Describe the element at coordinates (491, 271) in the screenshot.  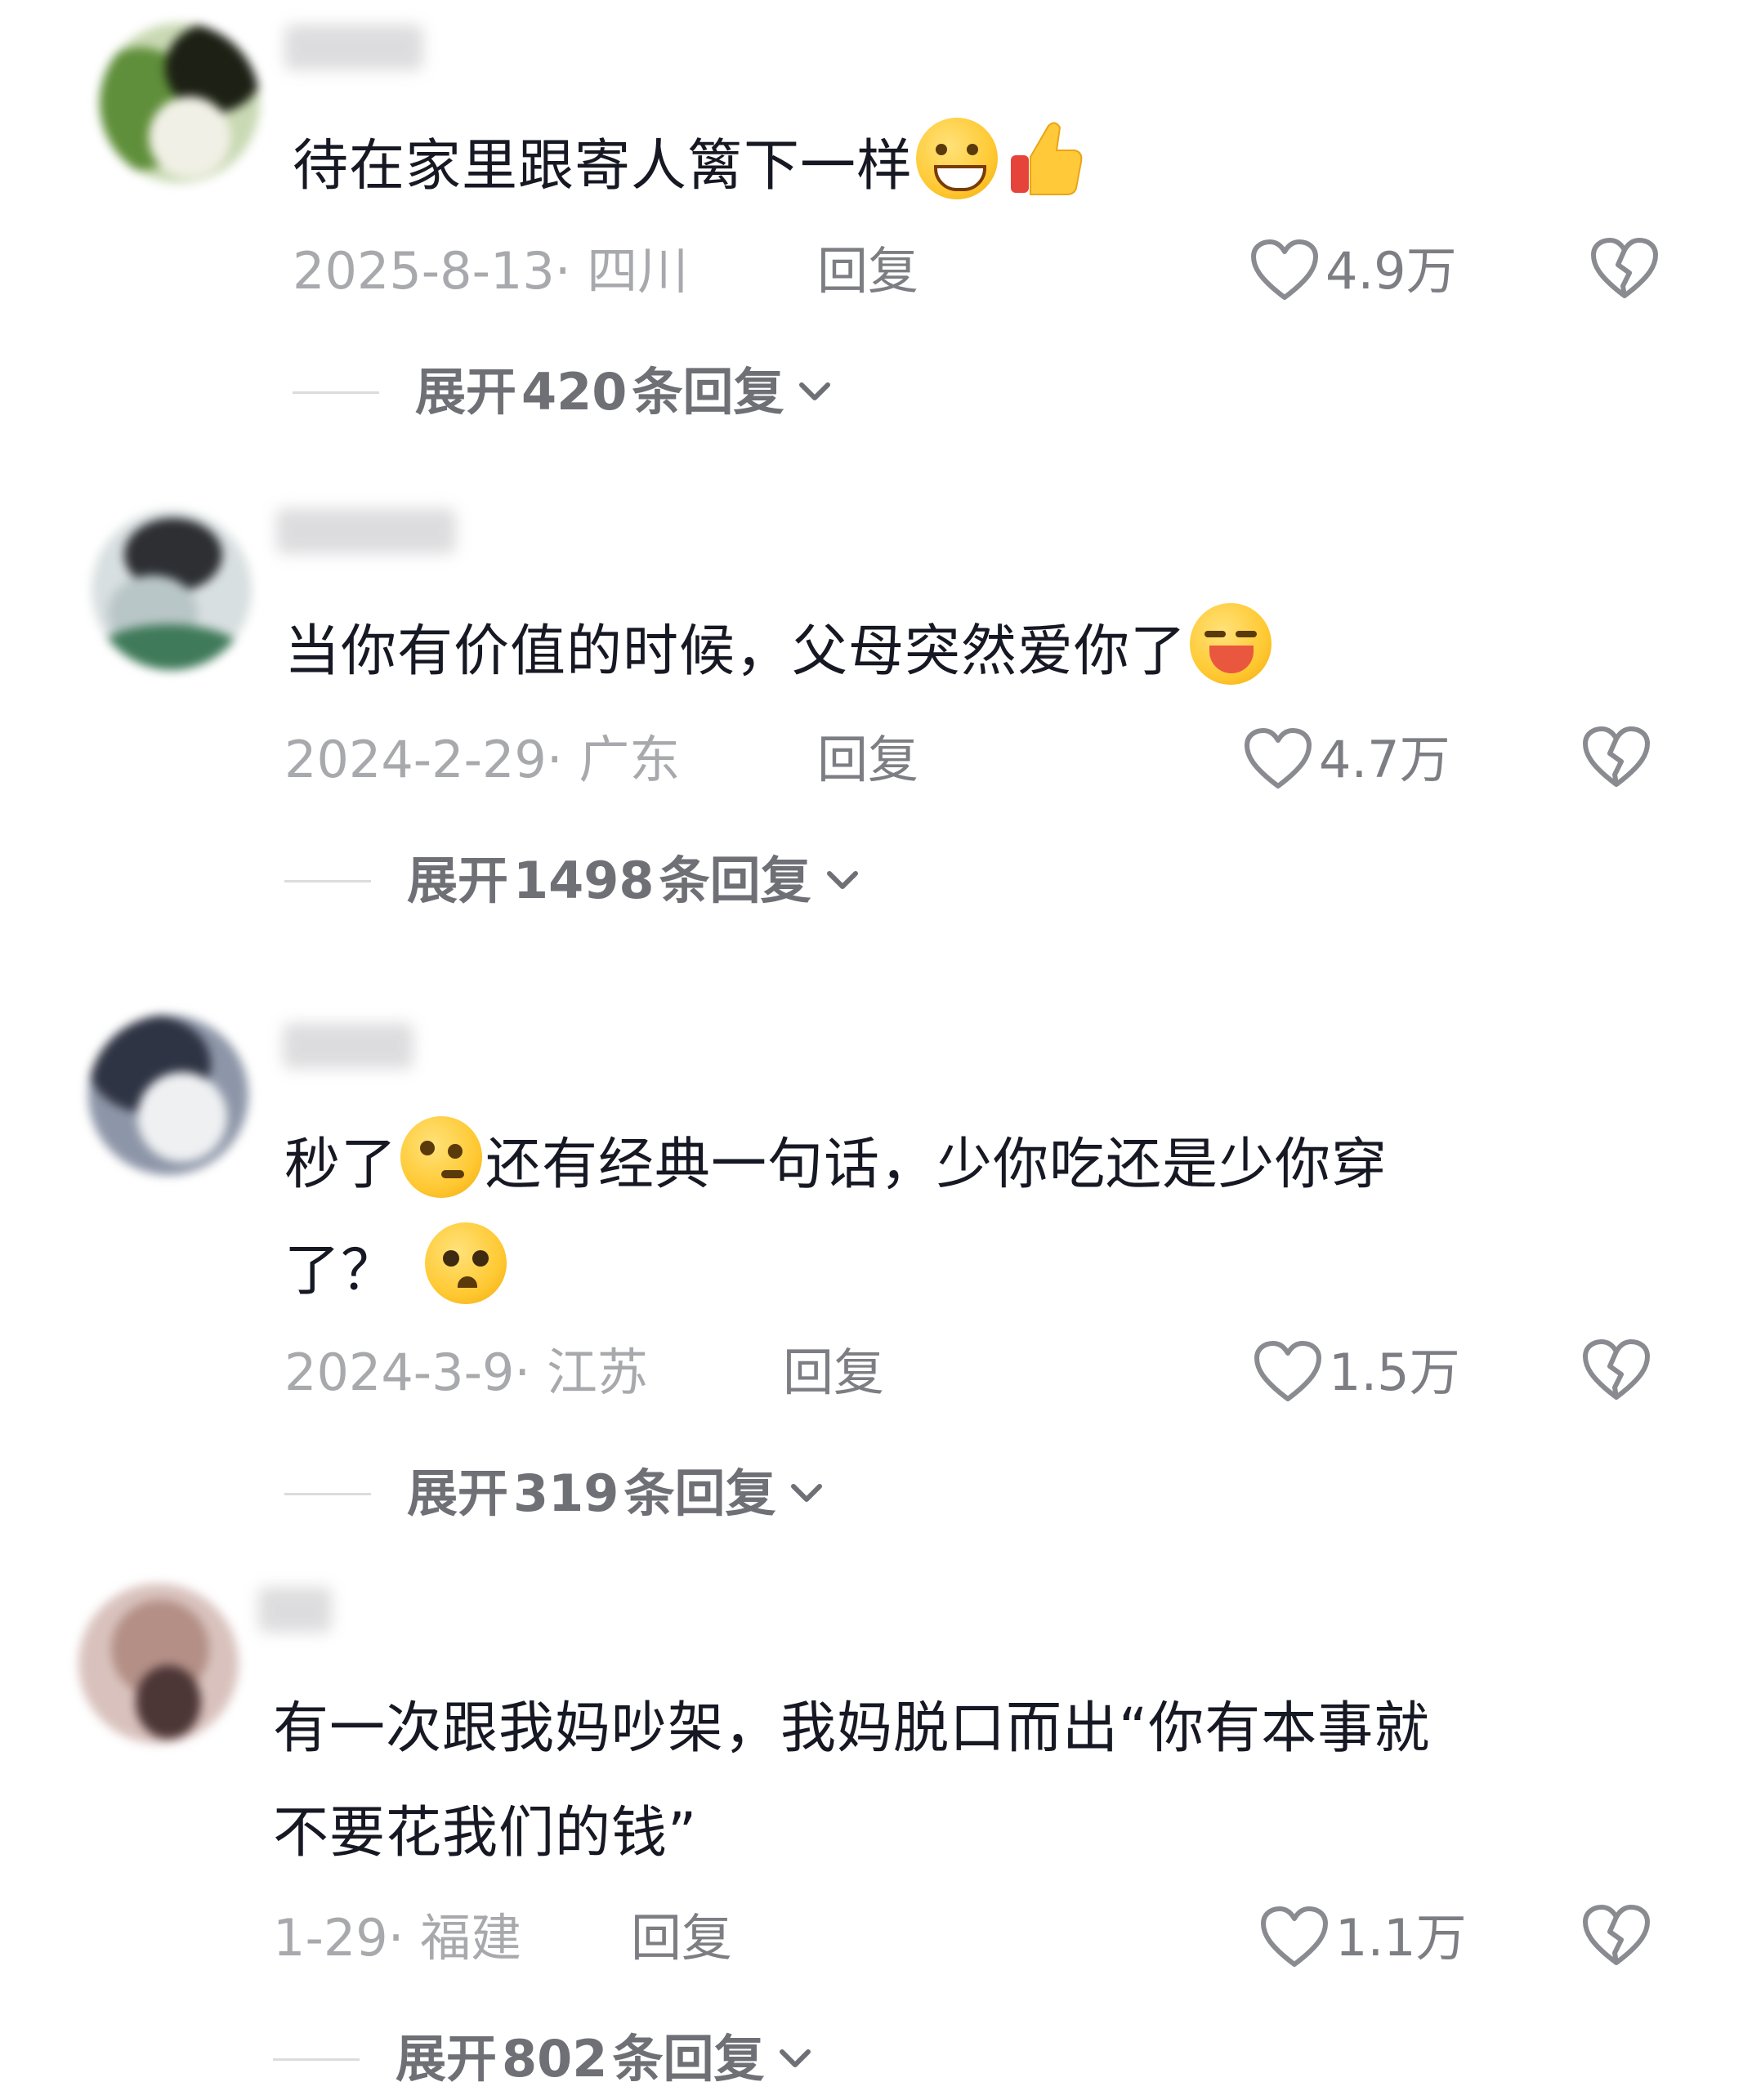
I see `comment-date-location: 2025-8-13· 四川` at that location.